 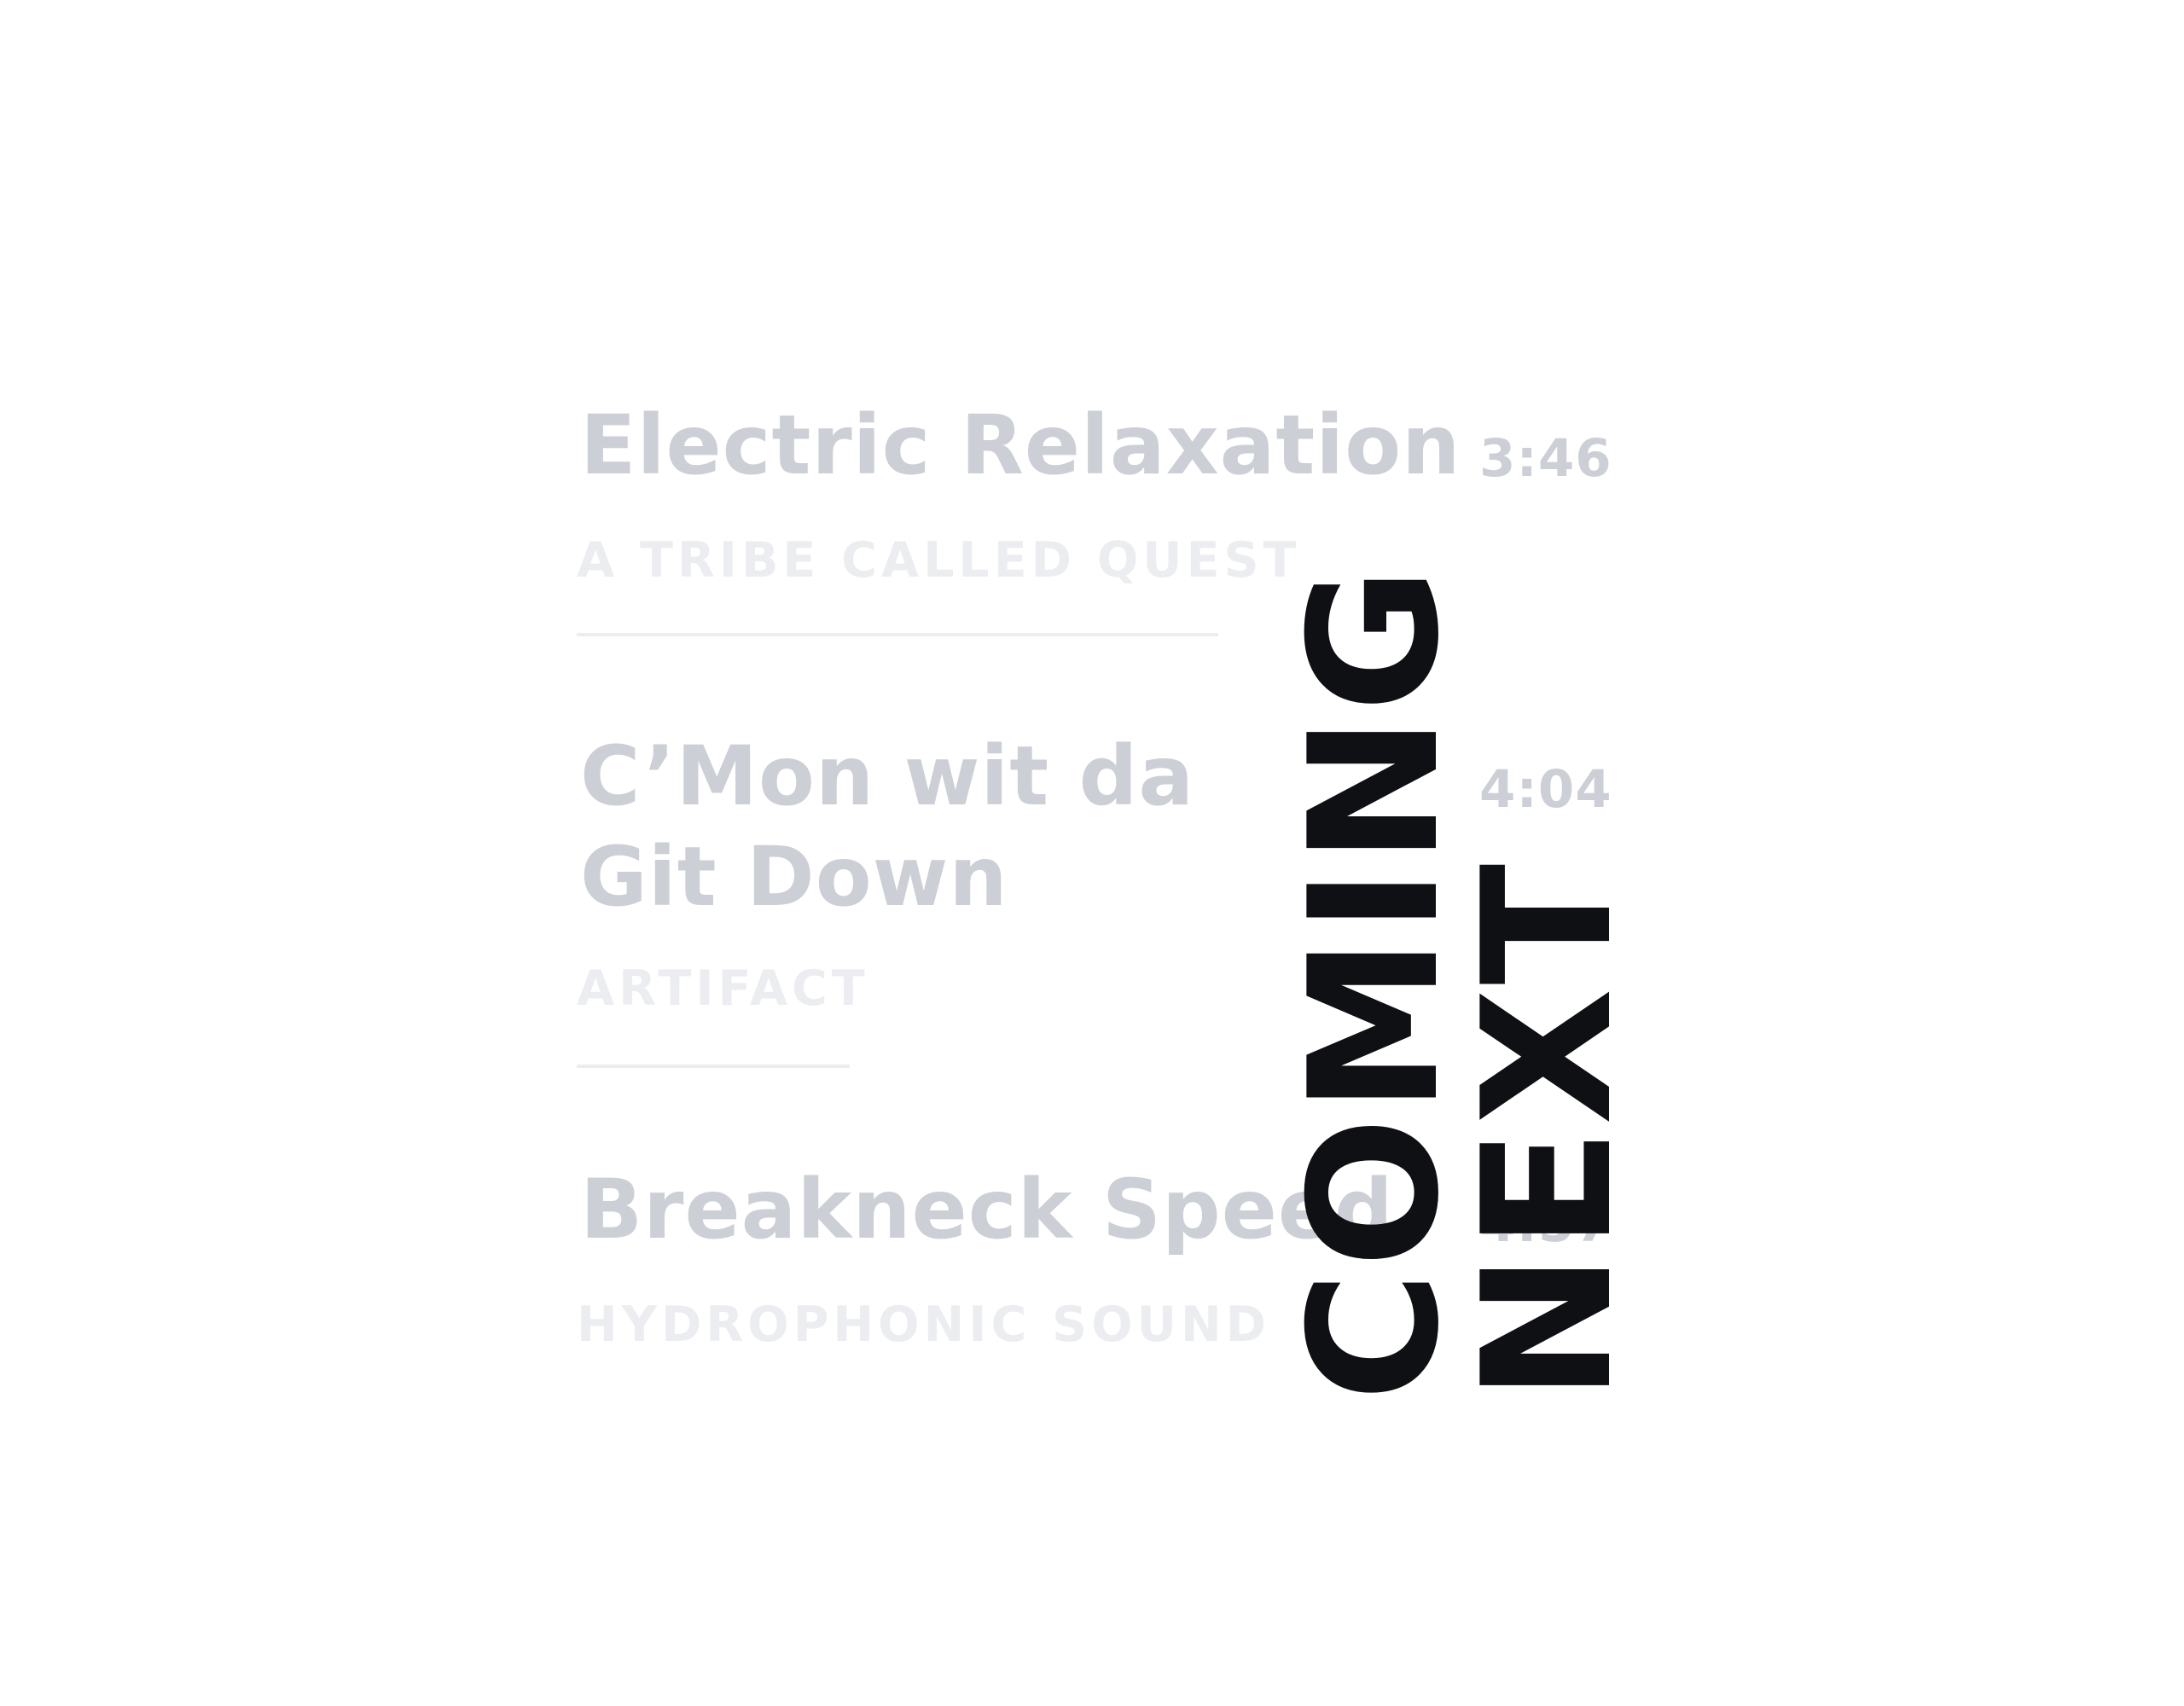 What do you see at coordinates (723, 988) in the screenshot?
I see `track-artist: ARTIFACT` at bounding box center [723, 988].